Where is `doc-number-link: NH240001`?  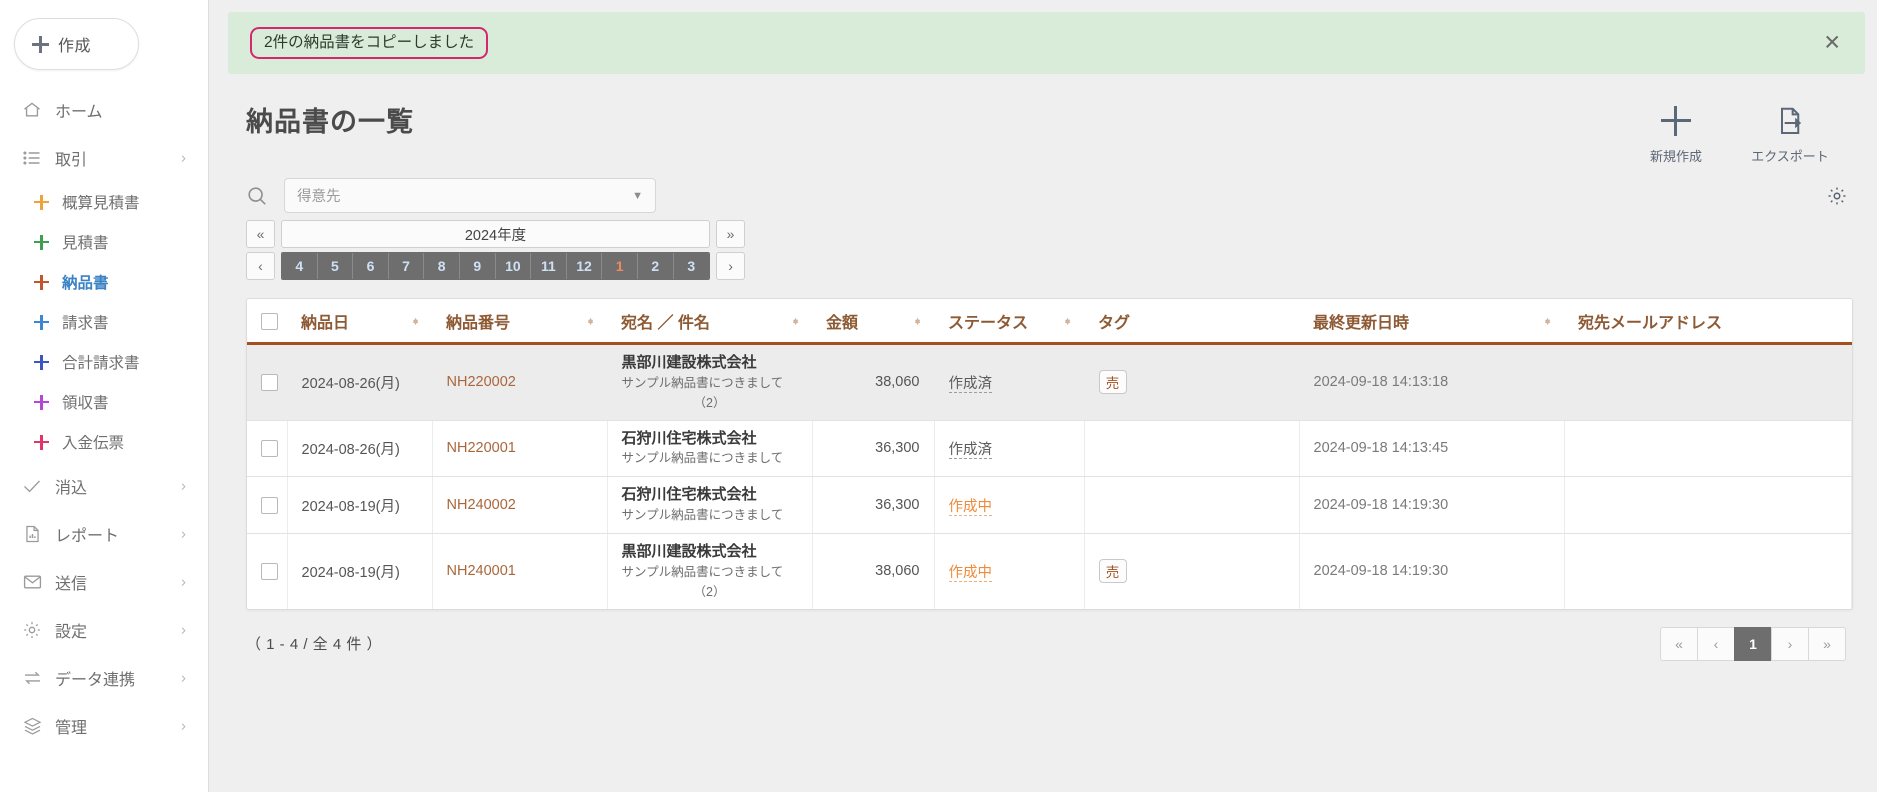 doc-number-link: NH240001 is located at coordinates (481, 571).